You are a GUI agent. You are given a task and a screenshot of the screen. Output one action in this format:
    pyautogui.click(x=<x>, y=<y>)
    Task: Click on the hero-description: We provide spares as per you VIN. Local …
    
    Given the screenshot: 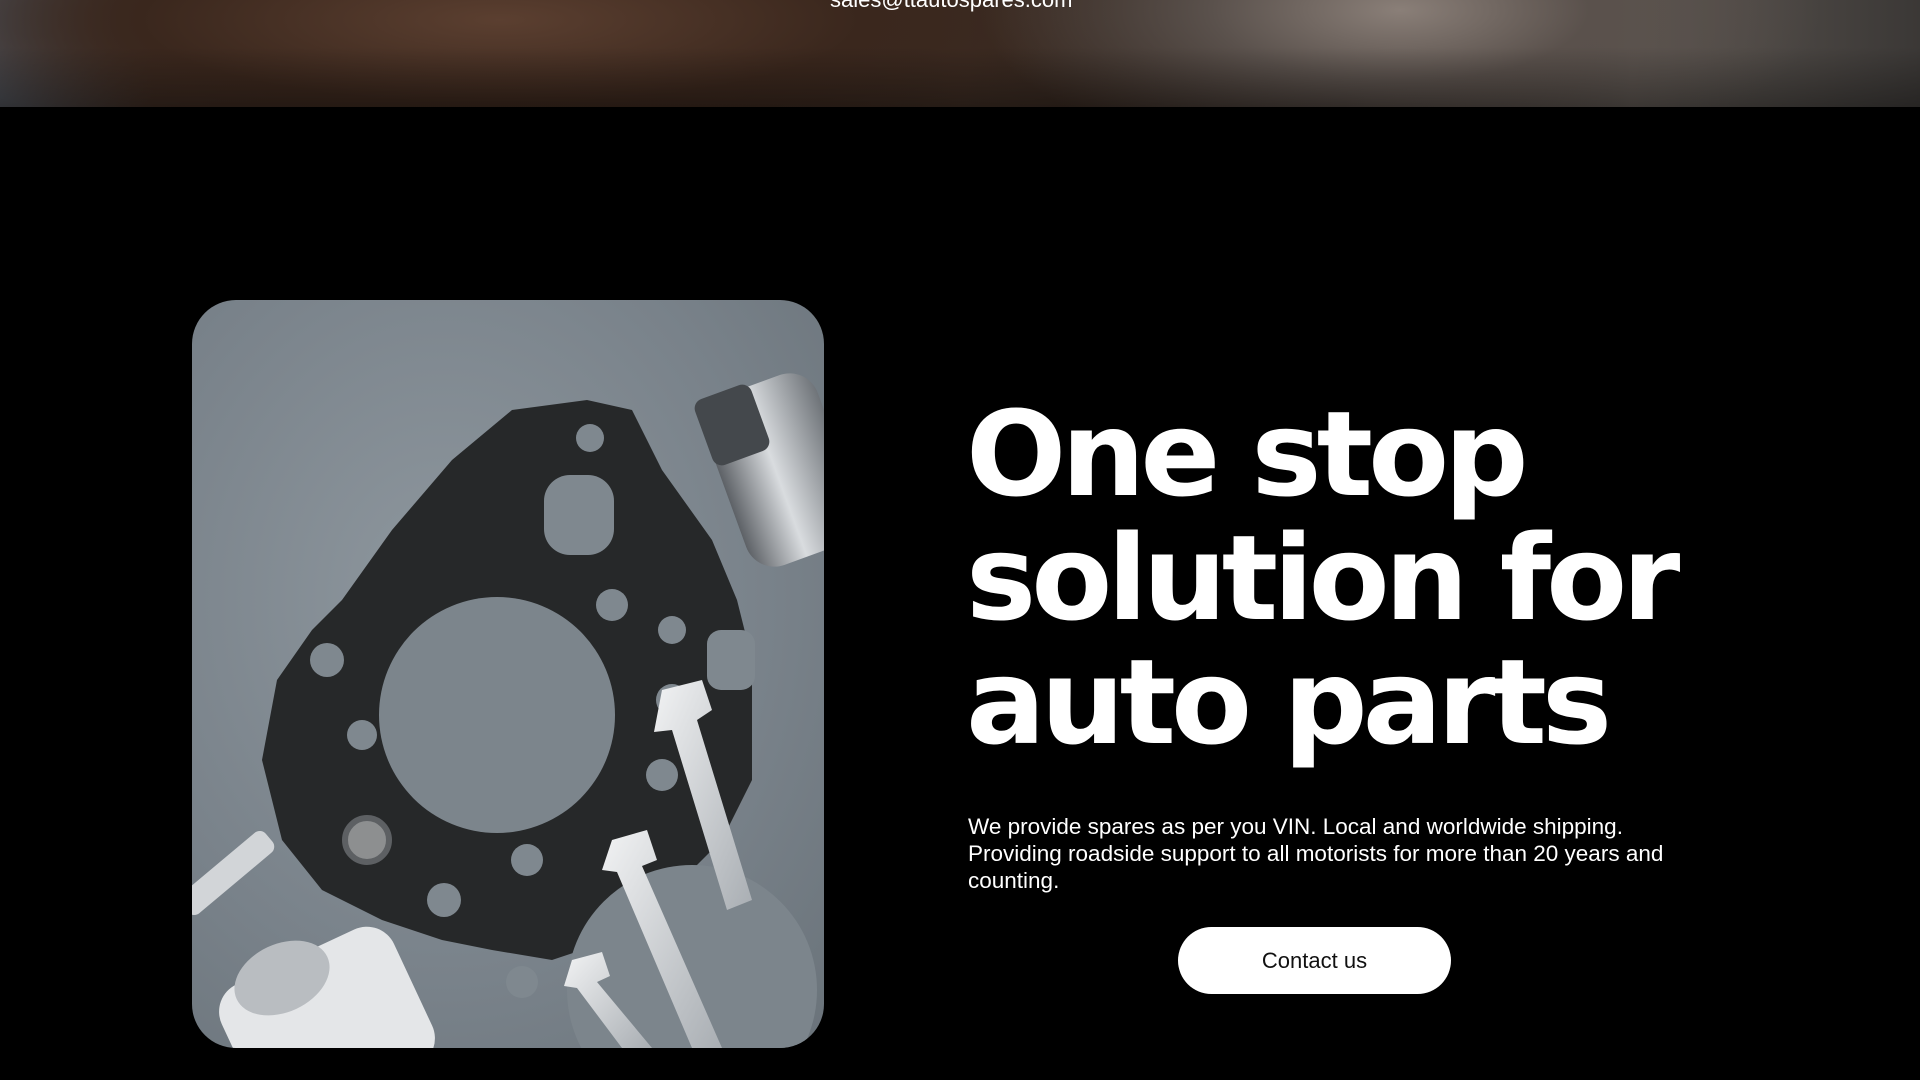 What is the action you would take?
    pyautogui.click(x=1316, y=853)
    